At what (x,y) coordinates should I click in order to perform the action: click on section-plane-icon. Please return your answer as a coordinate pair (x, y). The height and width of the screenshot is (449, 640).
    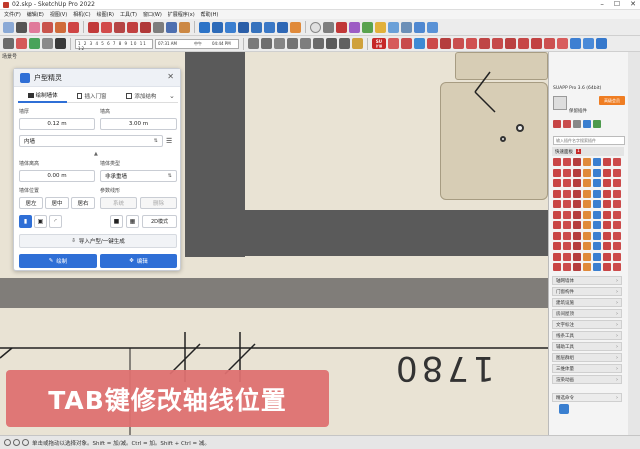
    Looking at the image, I should click on (295, 27).